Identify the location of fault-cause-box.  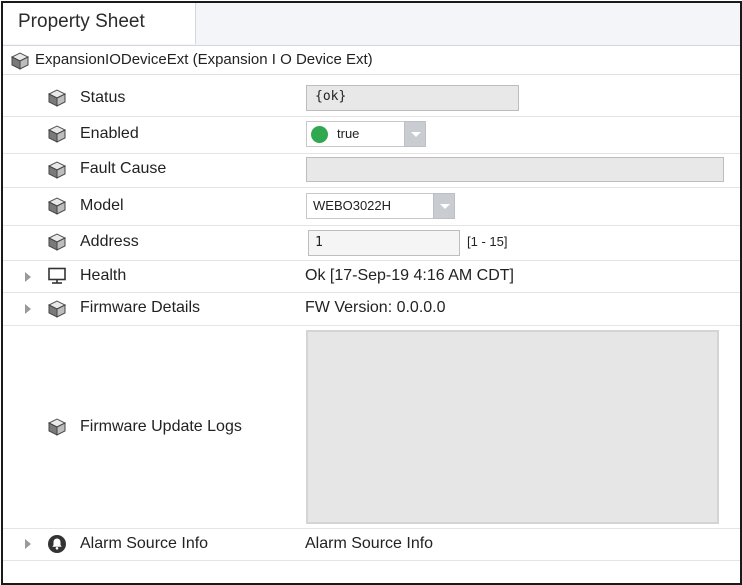
(515, 169).